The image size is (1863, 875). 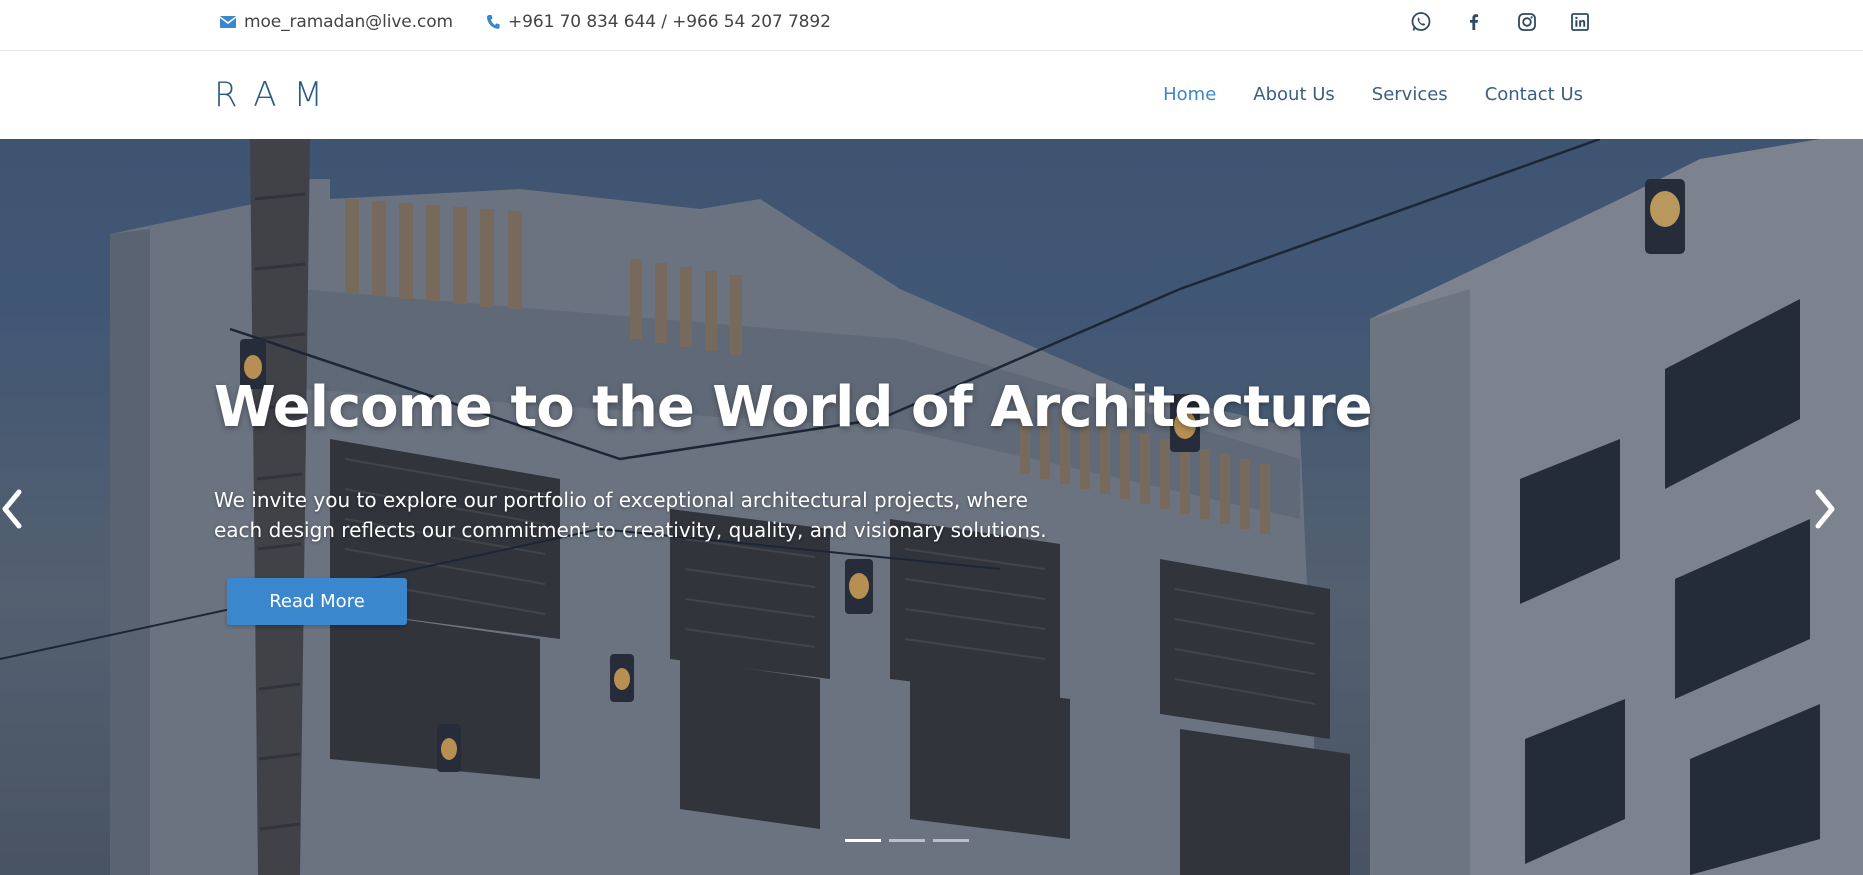 What do you see at coordinates (1294, 94) in the screenshot?
I see `nav-about-us: About Us` at bounding box center [1294, 94].